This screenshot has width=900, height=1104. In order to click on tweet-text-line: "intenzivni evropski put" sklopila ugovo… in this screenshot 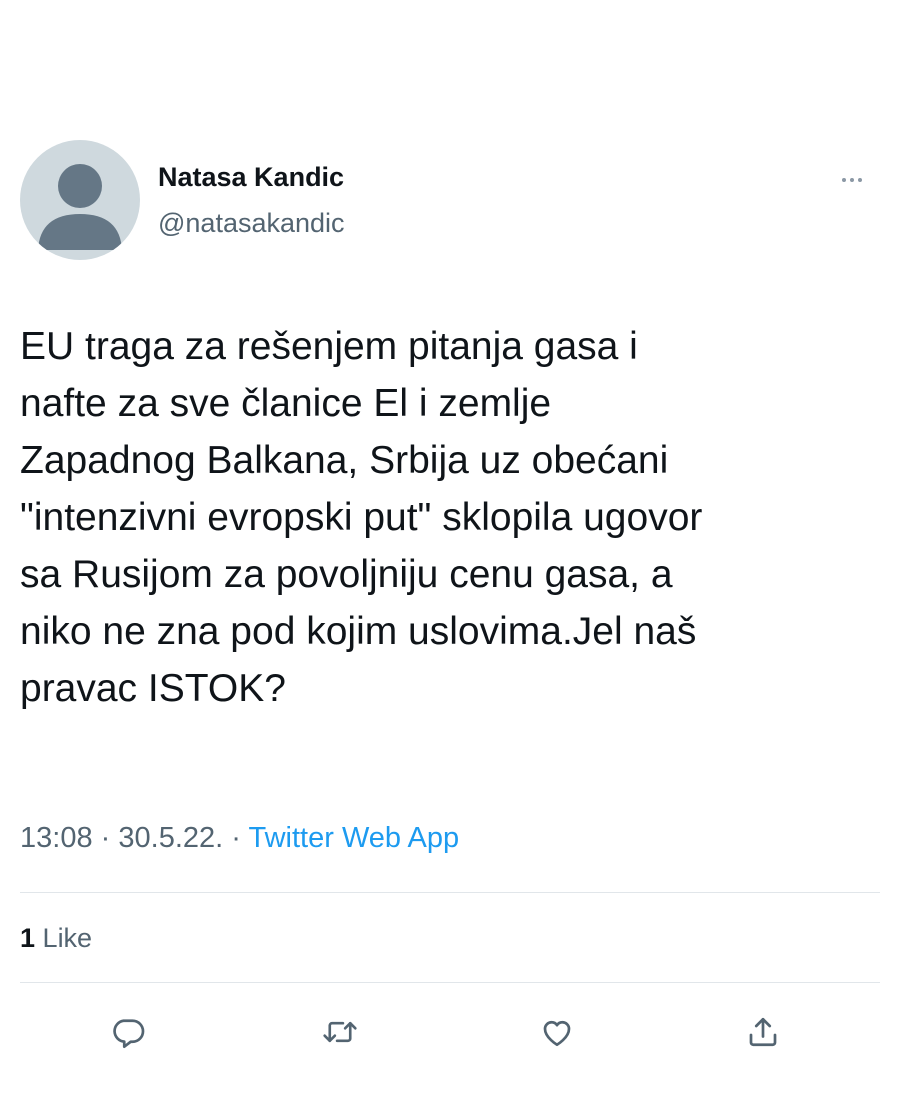, I will do `click(361, 517)`.